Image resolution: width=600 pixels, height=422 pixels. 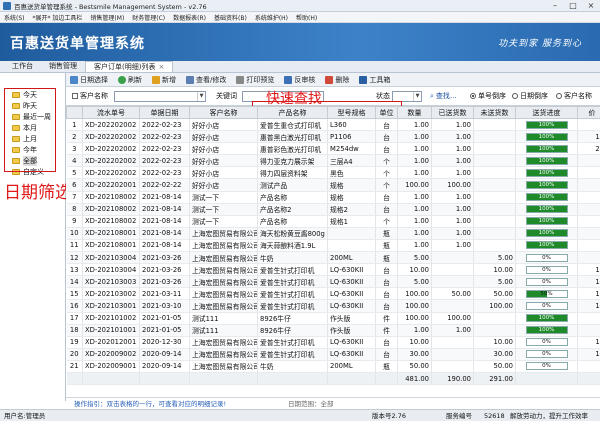 What do you see at coordinates (165, 113) in the screenshot?
I see `column-header: 单据日期` at bounding box center [165, 113].